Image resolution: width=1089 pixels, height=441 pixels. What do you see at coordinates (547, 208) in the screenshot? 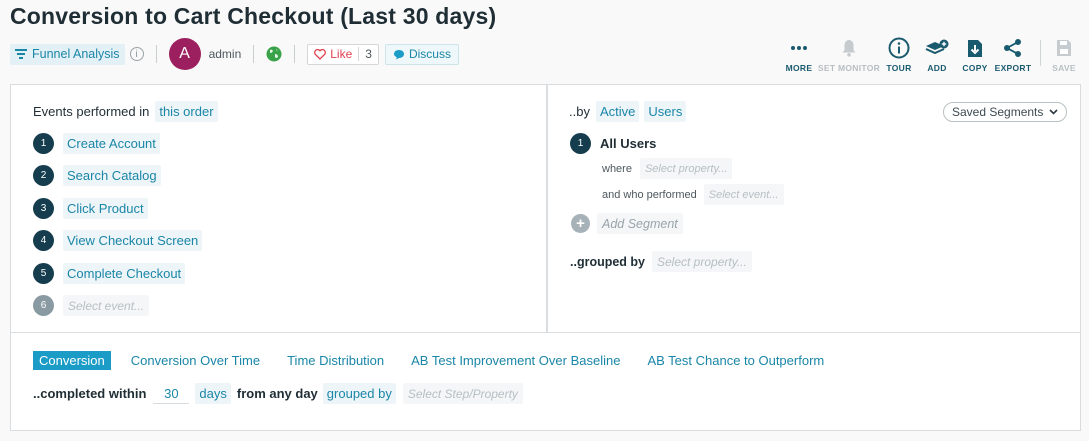
I see `vertical-divider` at bounding box center [547, 208].